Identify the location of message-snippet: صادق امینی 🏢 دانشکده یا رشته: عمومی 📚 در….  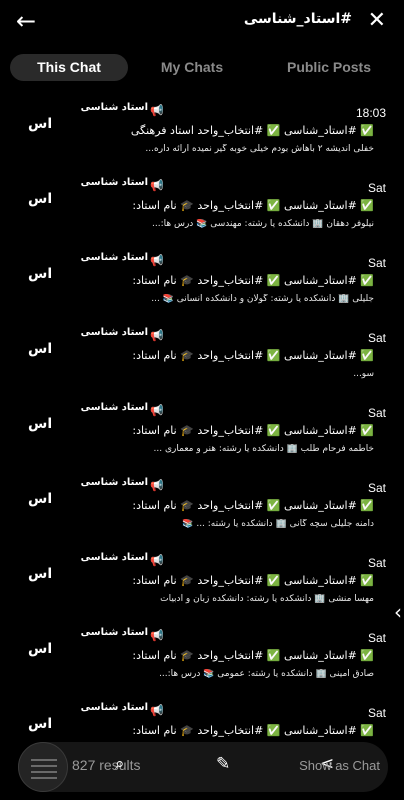
(266, 674).